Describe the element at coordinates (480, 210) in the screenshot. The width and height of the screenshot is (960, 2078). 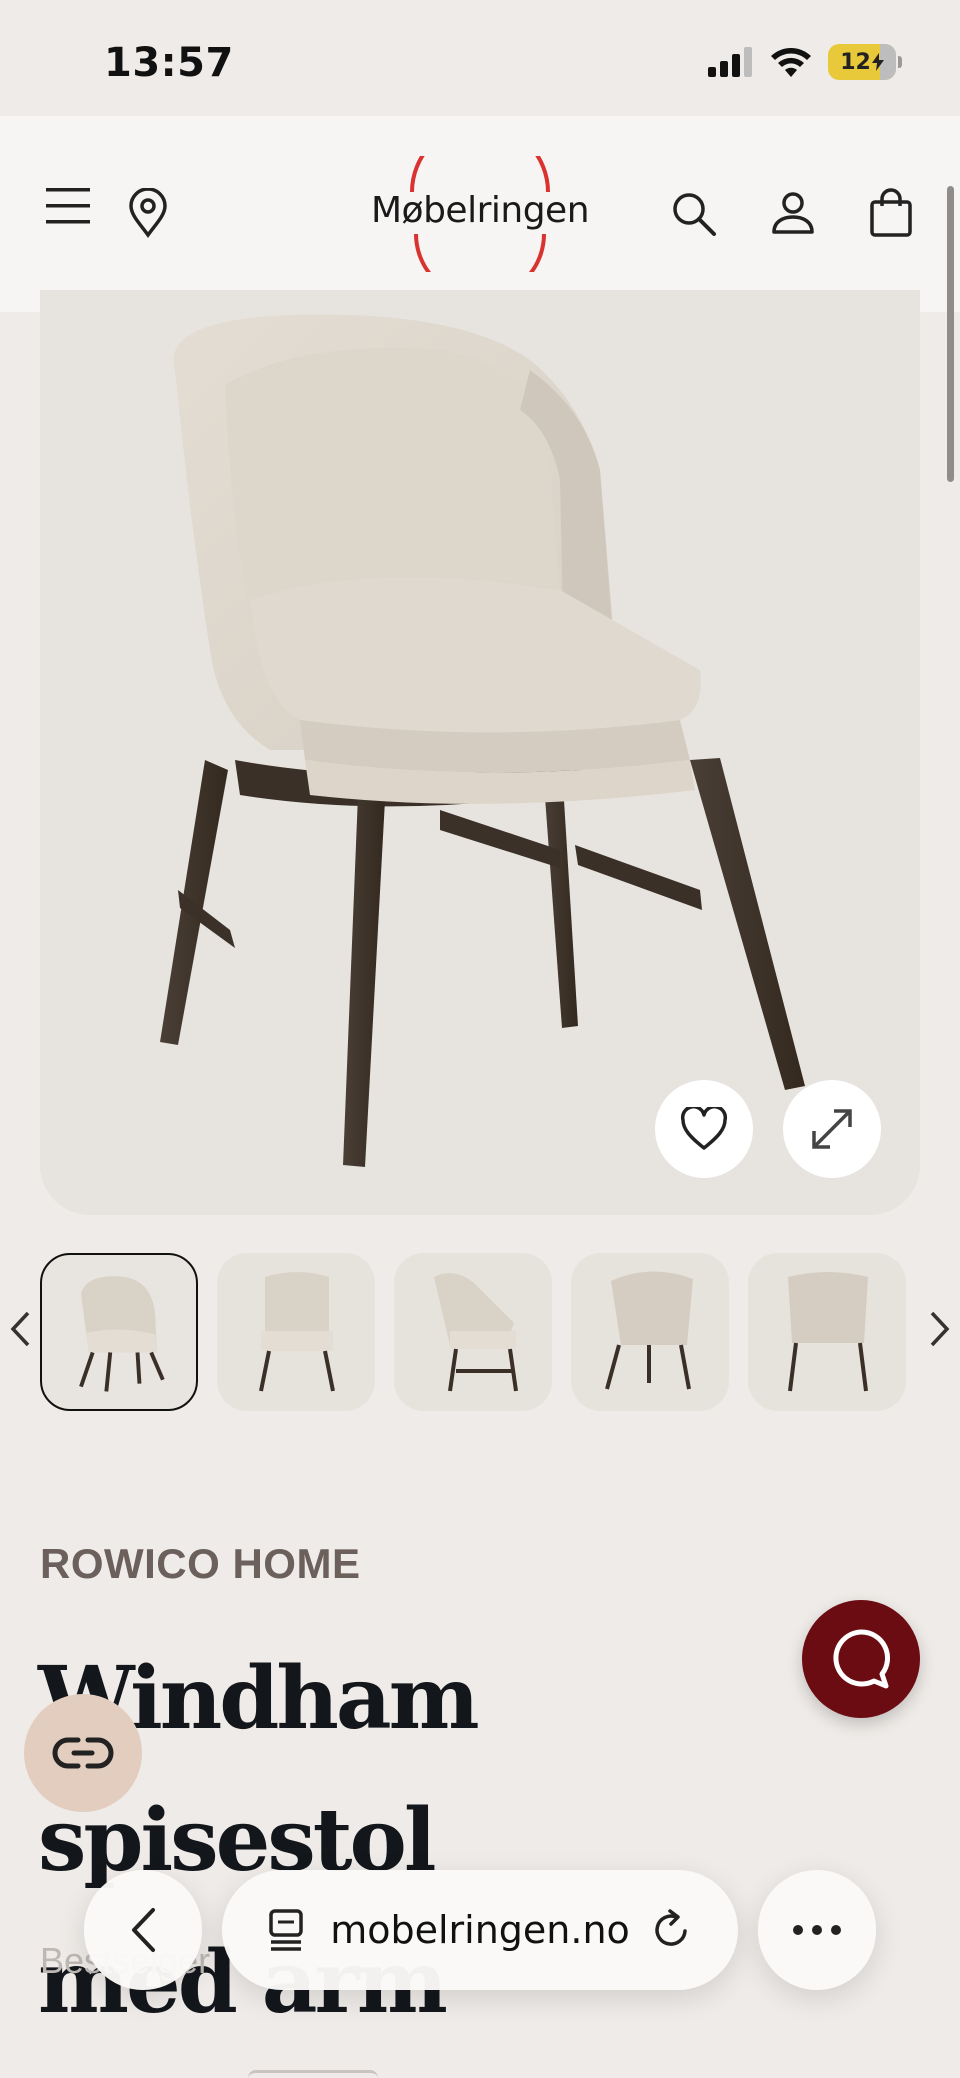
I see `logo-text: Møbelringen` at that location.